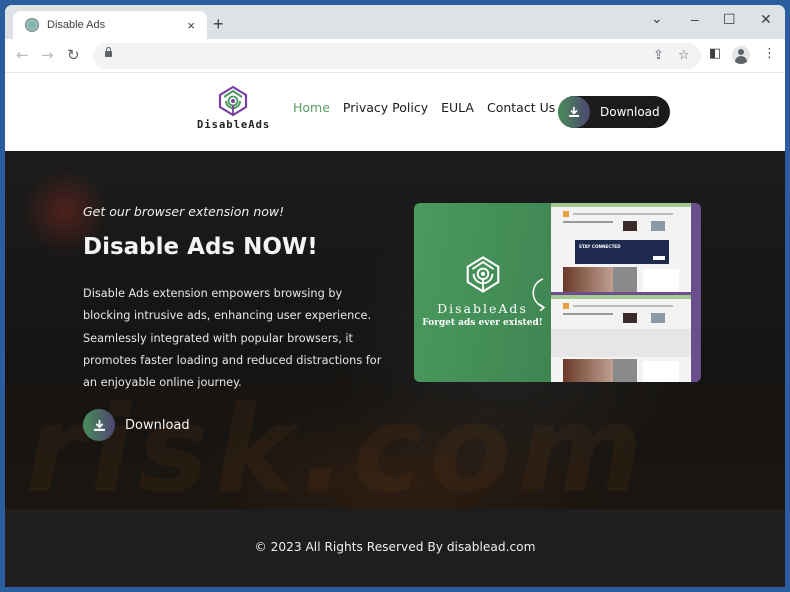 This screenshot has height=592, width=790. Describe the element at coordinates (22, 55) in the screenshot. I see `back-button: ←` at that location.